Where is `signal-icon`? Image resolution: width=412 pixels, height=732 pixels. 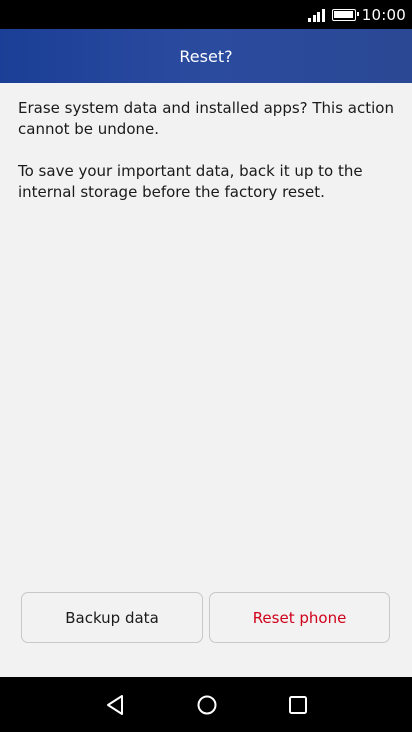 signal-icon is located at coordinates (316, 15).